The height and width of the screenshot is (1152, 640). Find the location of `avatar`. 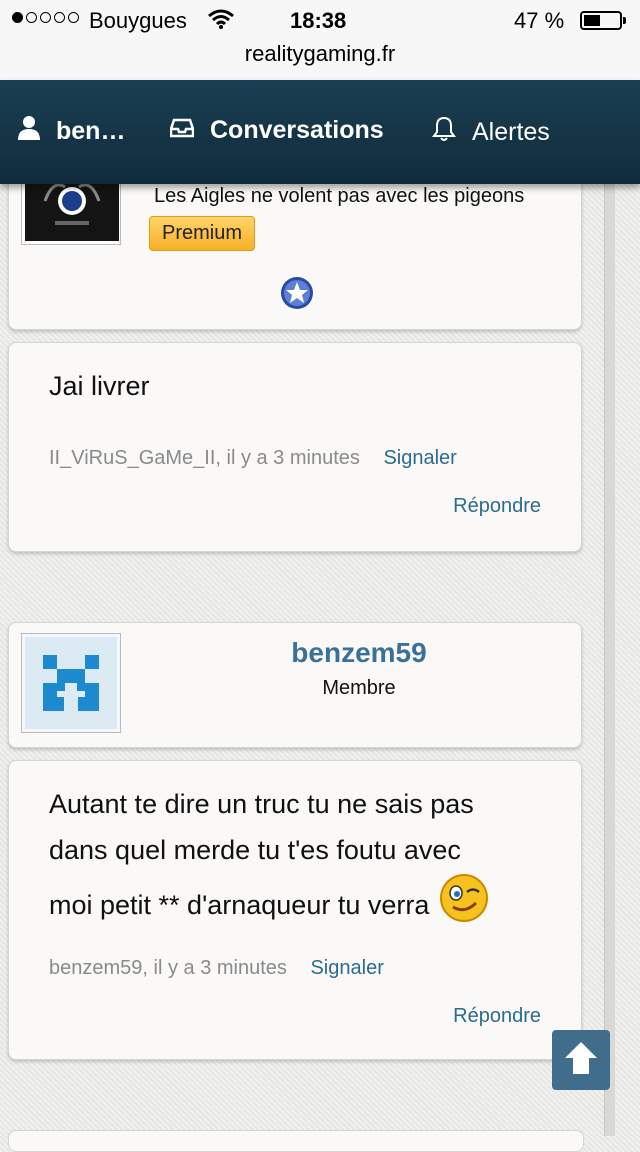

avatar is located at coordinates (71, 683).